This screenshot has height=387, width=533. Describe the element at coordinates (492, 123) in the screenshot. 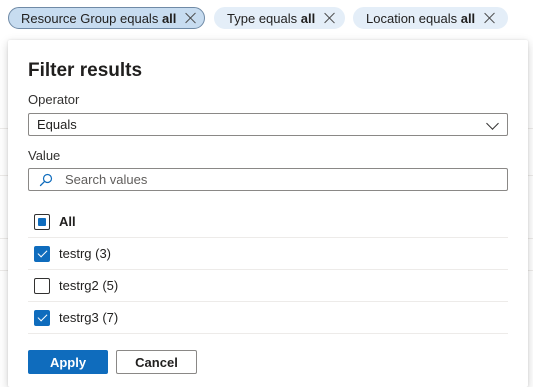

I see `chevron-down-icon` at that location.